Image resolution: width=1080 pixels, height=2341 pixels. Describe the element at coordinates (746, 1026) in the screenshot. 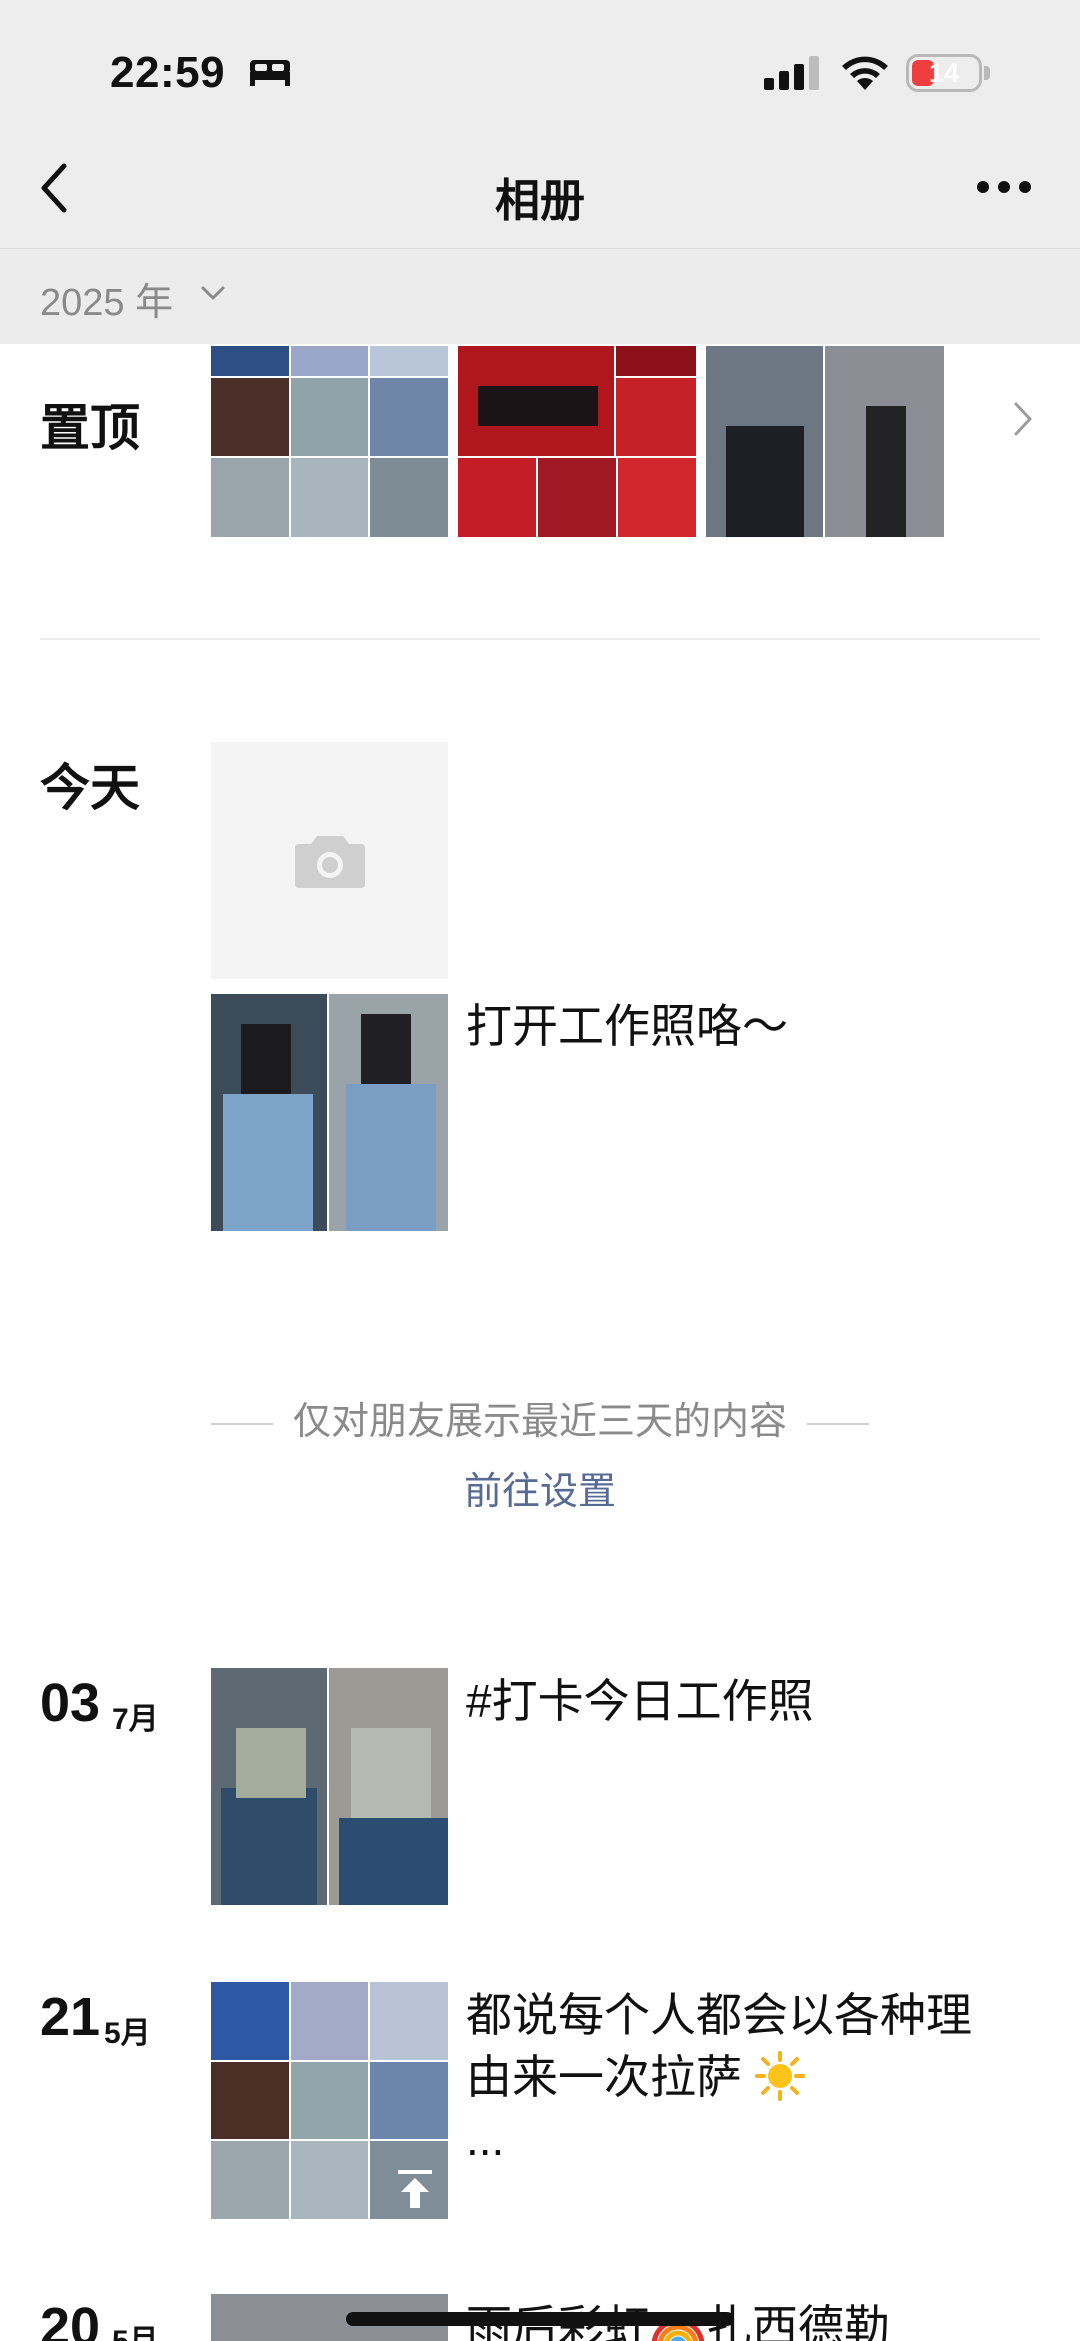

I see `post-text: 打开工作照咯～` at that location.